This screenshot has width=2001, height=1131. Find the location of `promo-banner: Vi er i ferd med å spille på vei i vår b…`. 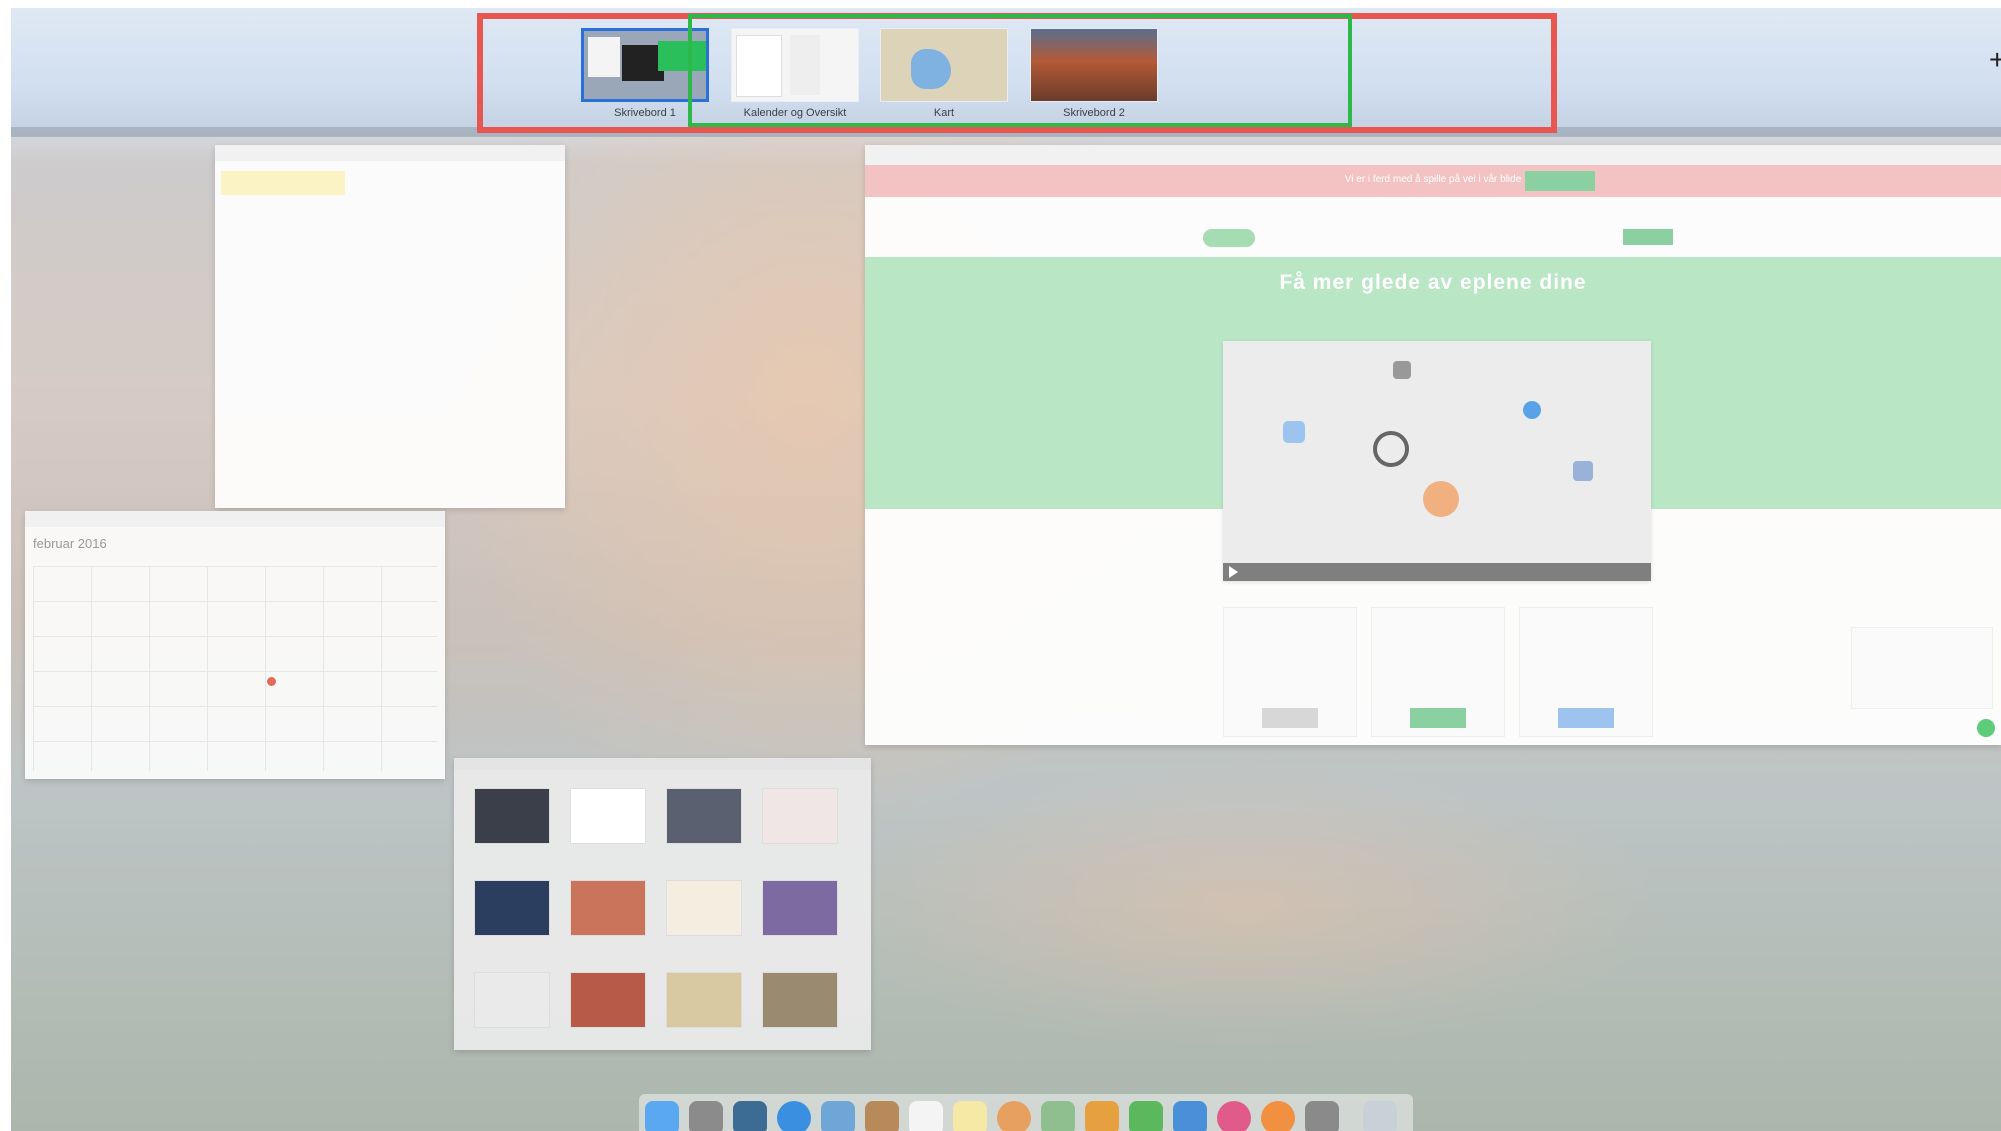

promo-banner: Vi er i ferd med å spille på vei i vår b… is located at coordinates (1433, 181).